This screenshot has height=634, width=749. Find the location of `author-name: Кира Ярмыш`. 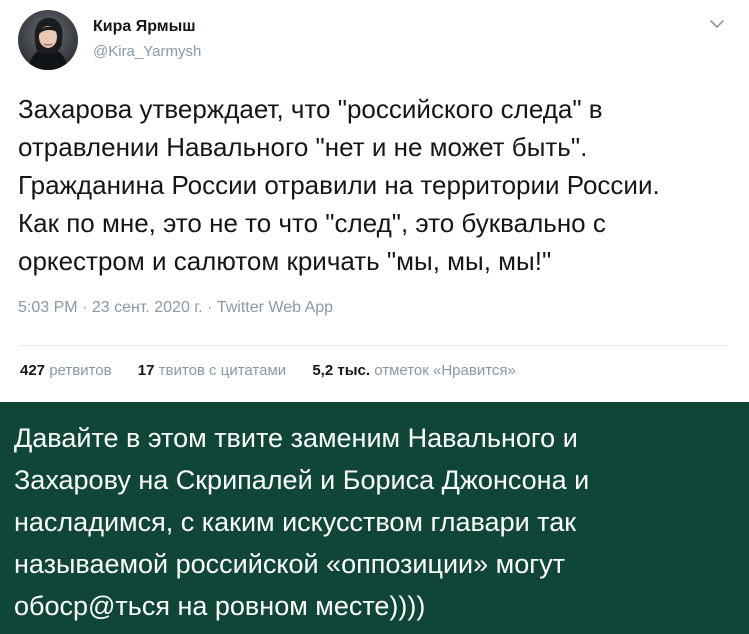

author-name: Кира Ярмыш is located at coordinates (144, 27).